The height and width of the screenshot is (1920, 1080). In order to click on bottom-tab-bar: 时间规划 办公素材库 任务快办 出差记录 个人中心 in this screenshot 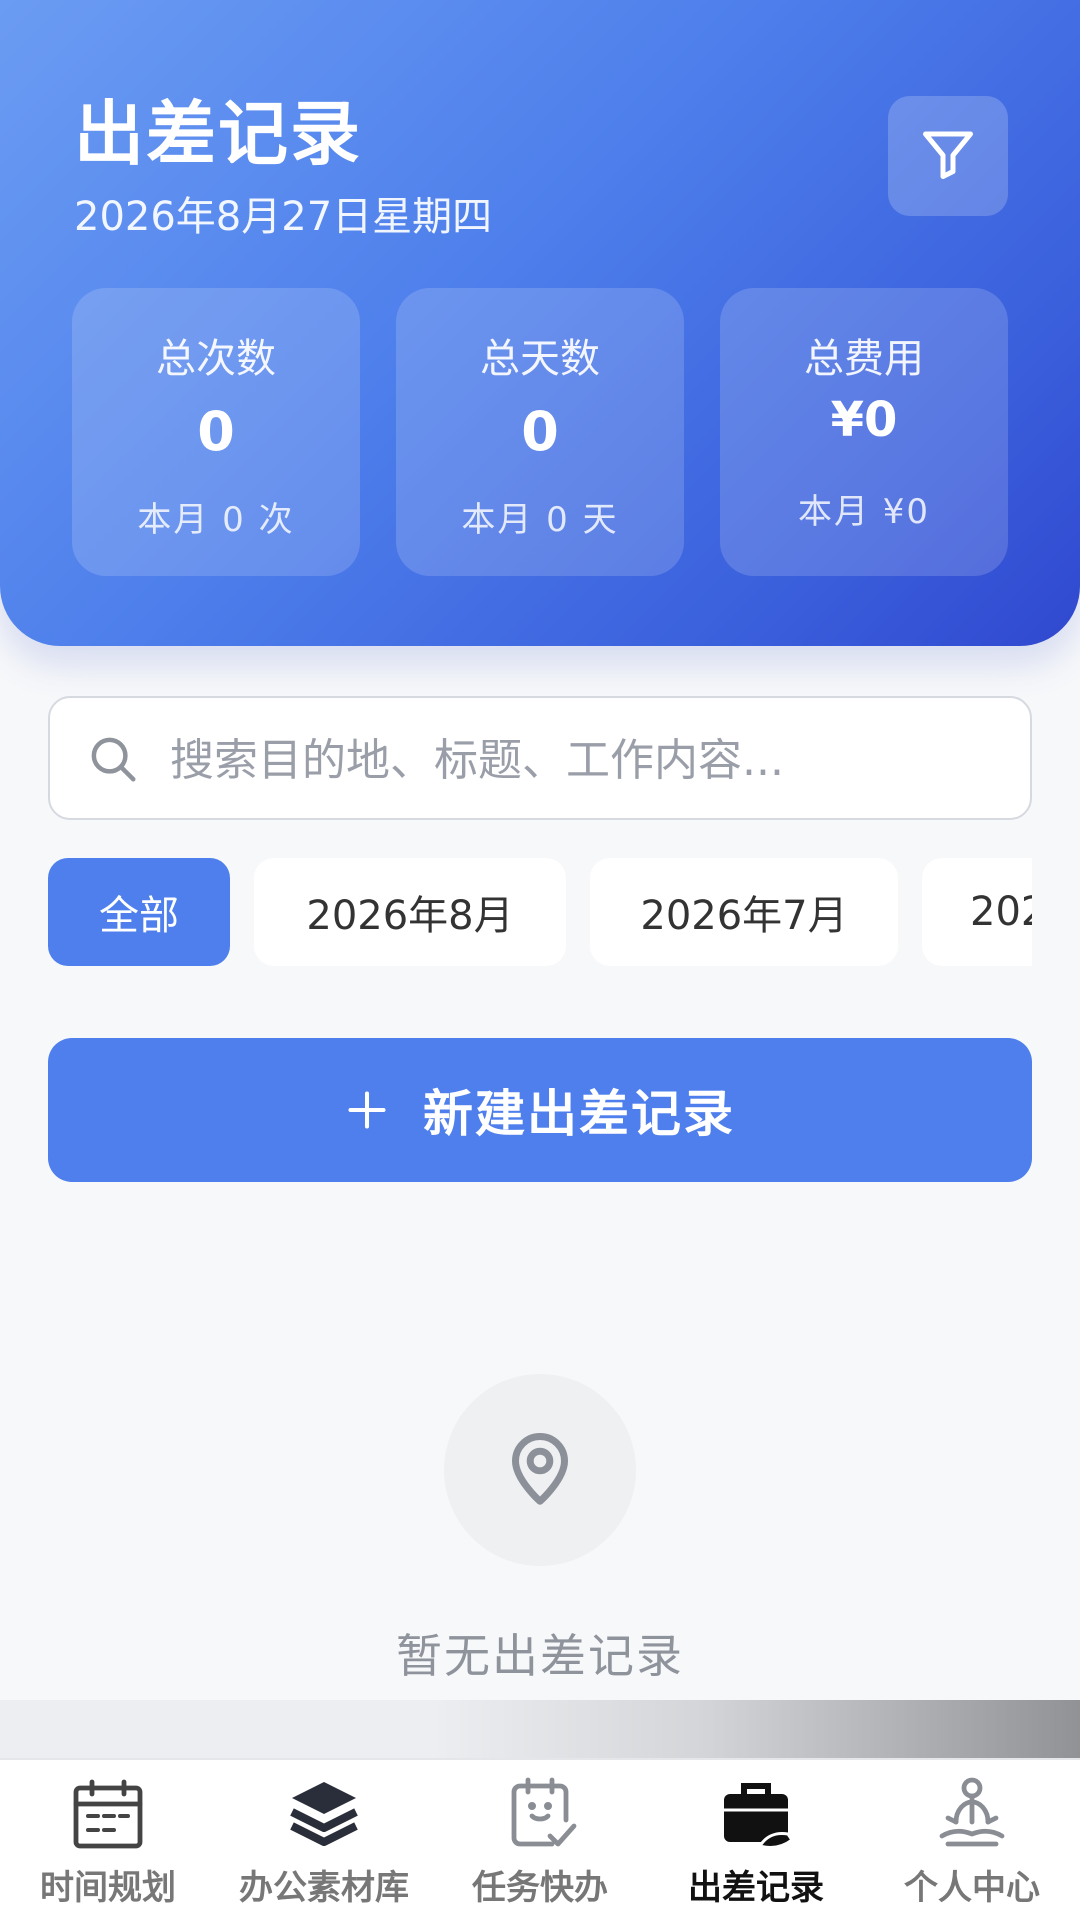, I will do `click(540, 1839)`.